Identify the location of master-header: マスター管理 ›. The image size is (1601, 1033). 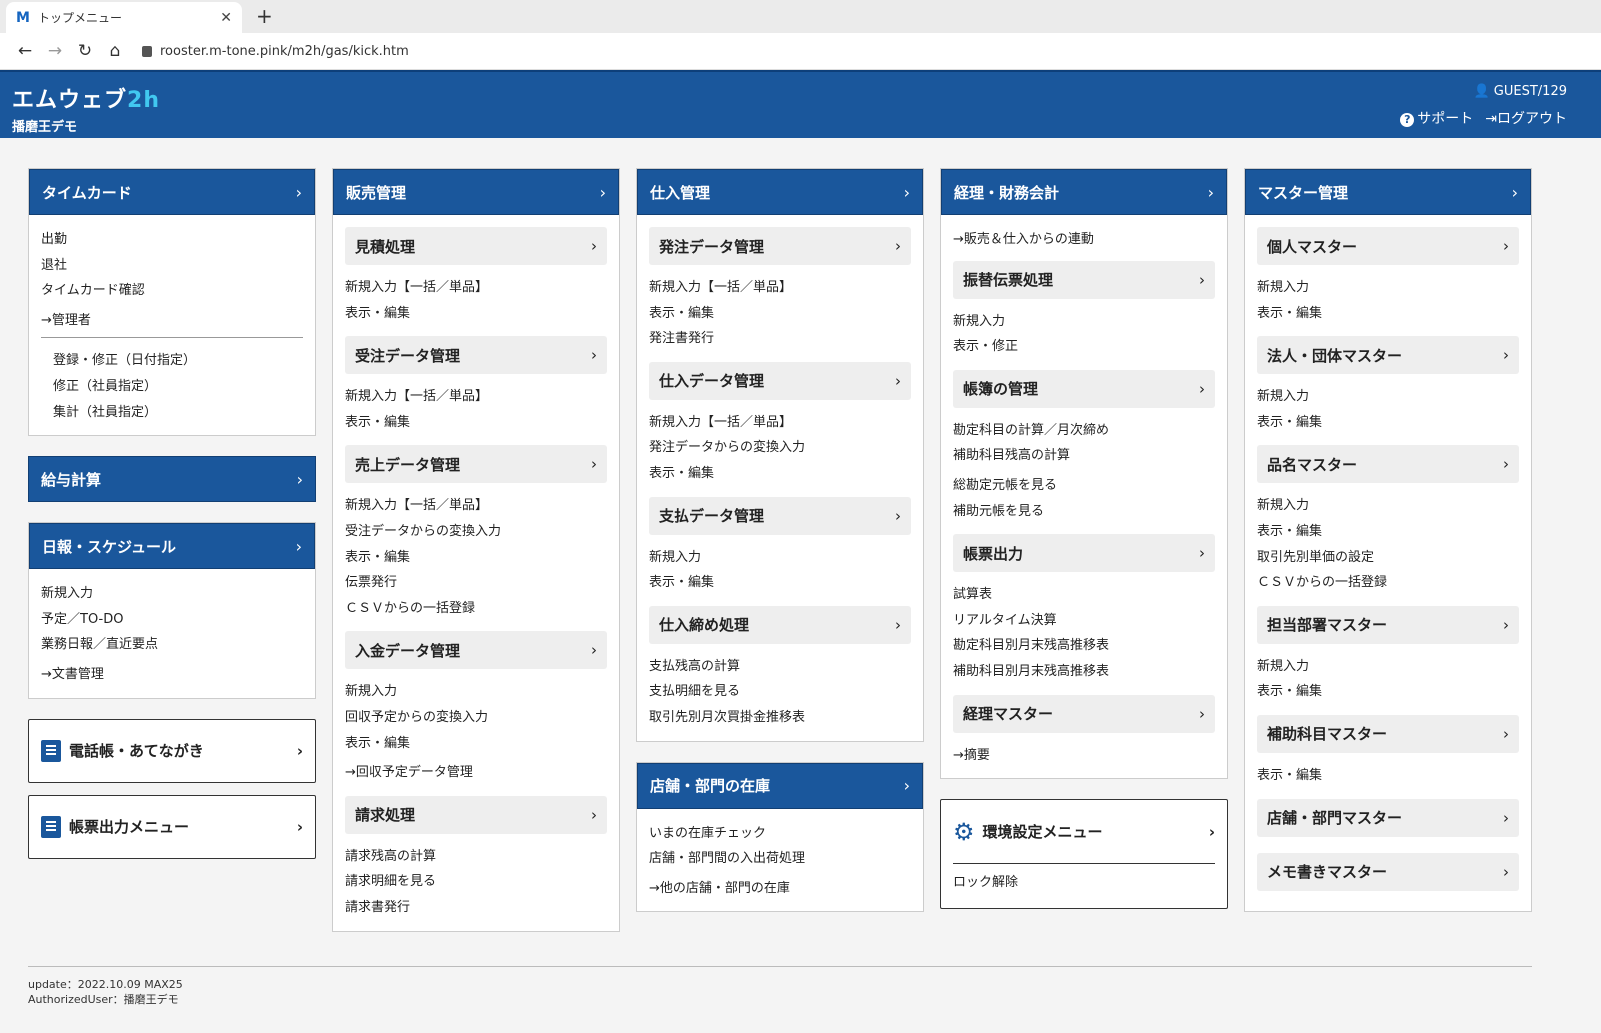
(1388, 192).